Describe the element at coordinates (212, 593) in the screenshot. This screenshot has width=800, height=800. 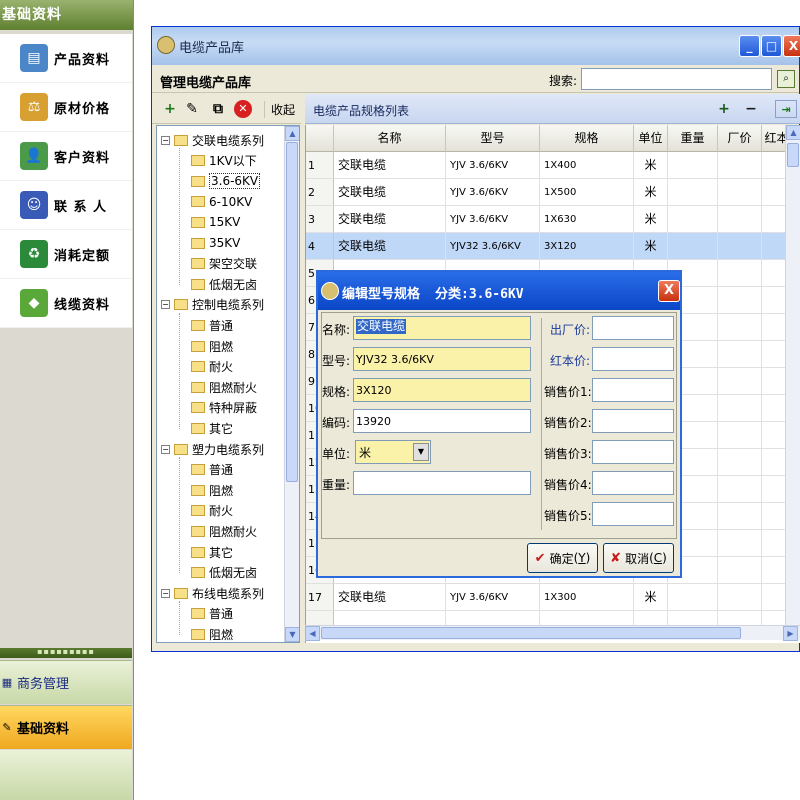
I see `tree-group: − 布线电缆系列` at that location.